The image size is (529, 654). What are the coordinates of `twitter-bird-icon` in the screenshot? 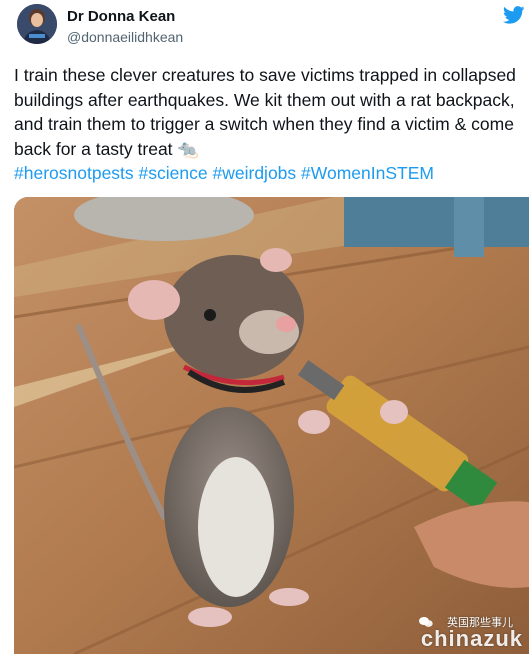 It's located at (514, 15).